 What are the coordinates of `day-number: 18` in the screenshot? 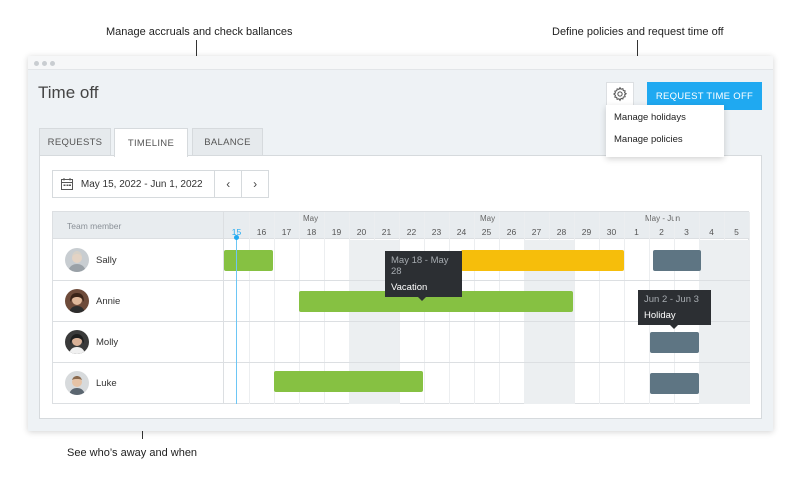 It's located at (311, 232).